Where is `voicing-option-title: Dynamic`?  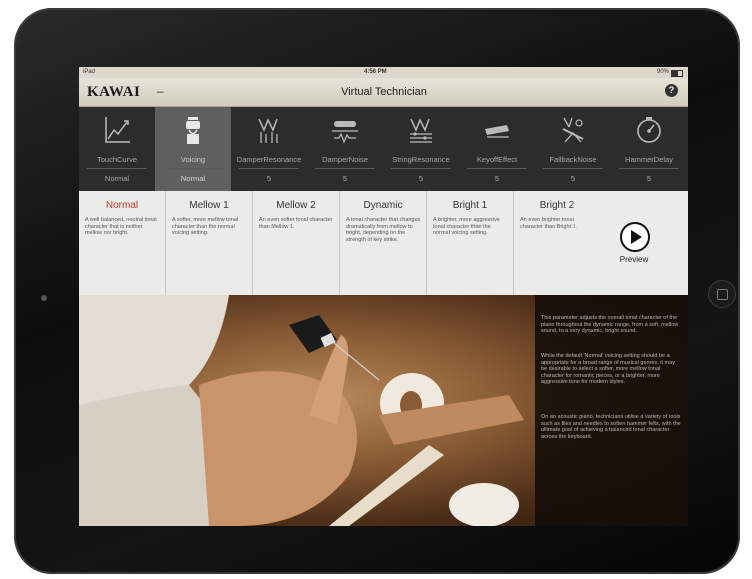
voicing-option-title: Dynamic is located at coordinates (383, 205).